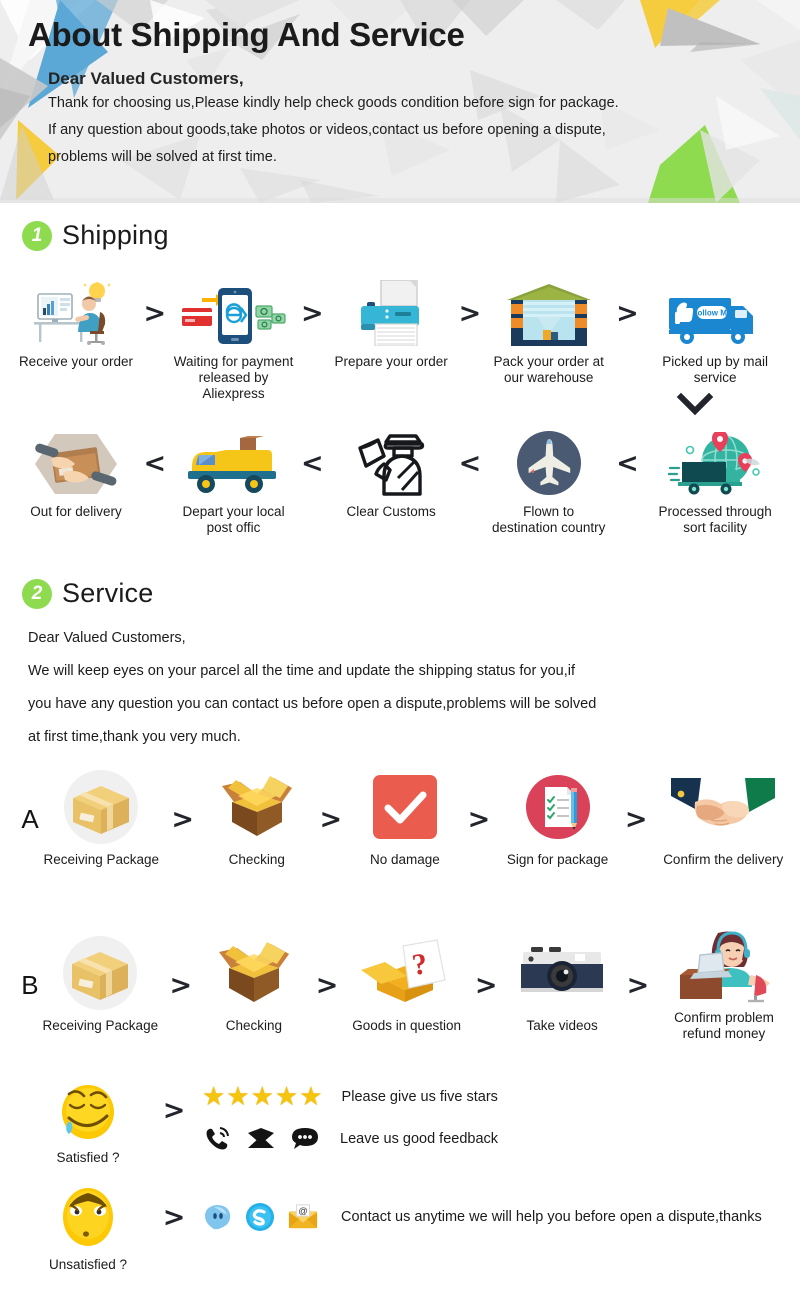 Image resolution: width=800 pixels, height=1299 pixels. I want to click on skype-icon, so click(260, 1217).